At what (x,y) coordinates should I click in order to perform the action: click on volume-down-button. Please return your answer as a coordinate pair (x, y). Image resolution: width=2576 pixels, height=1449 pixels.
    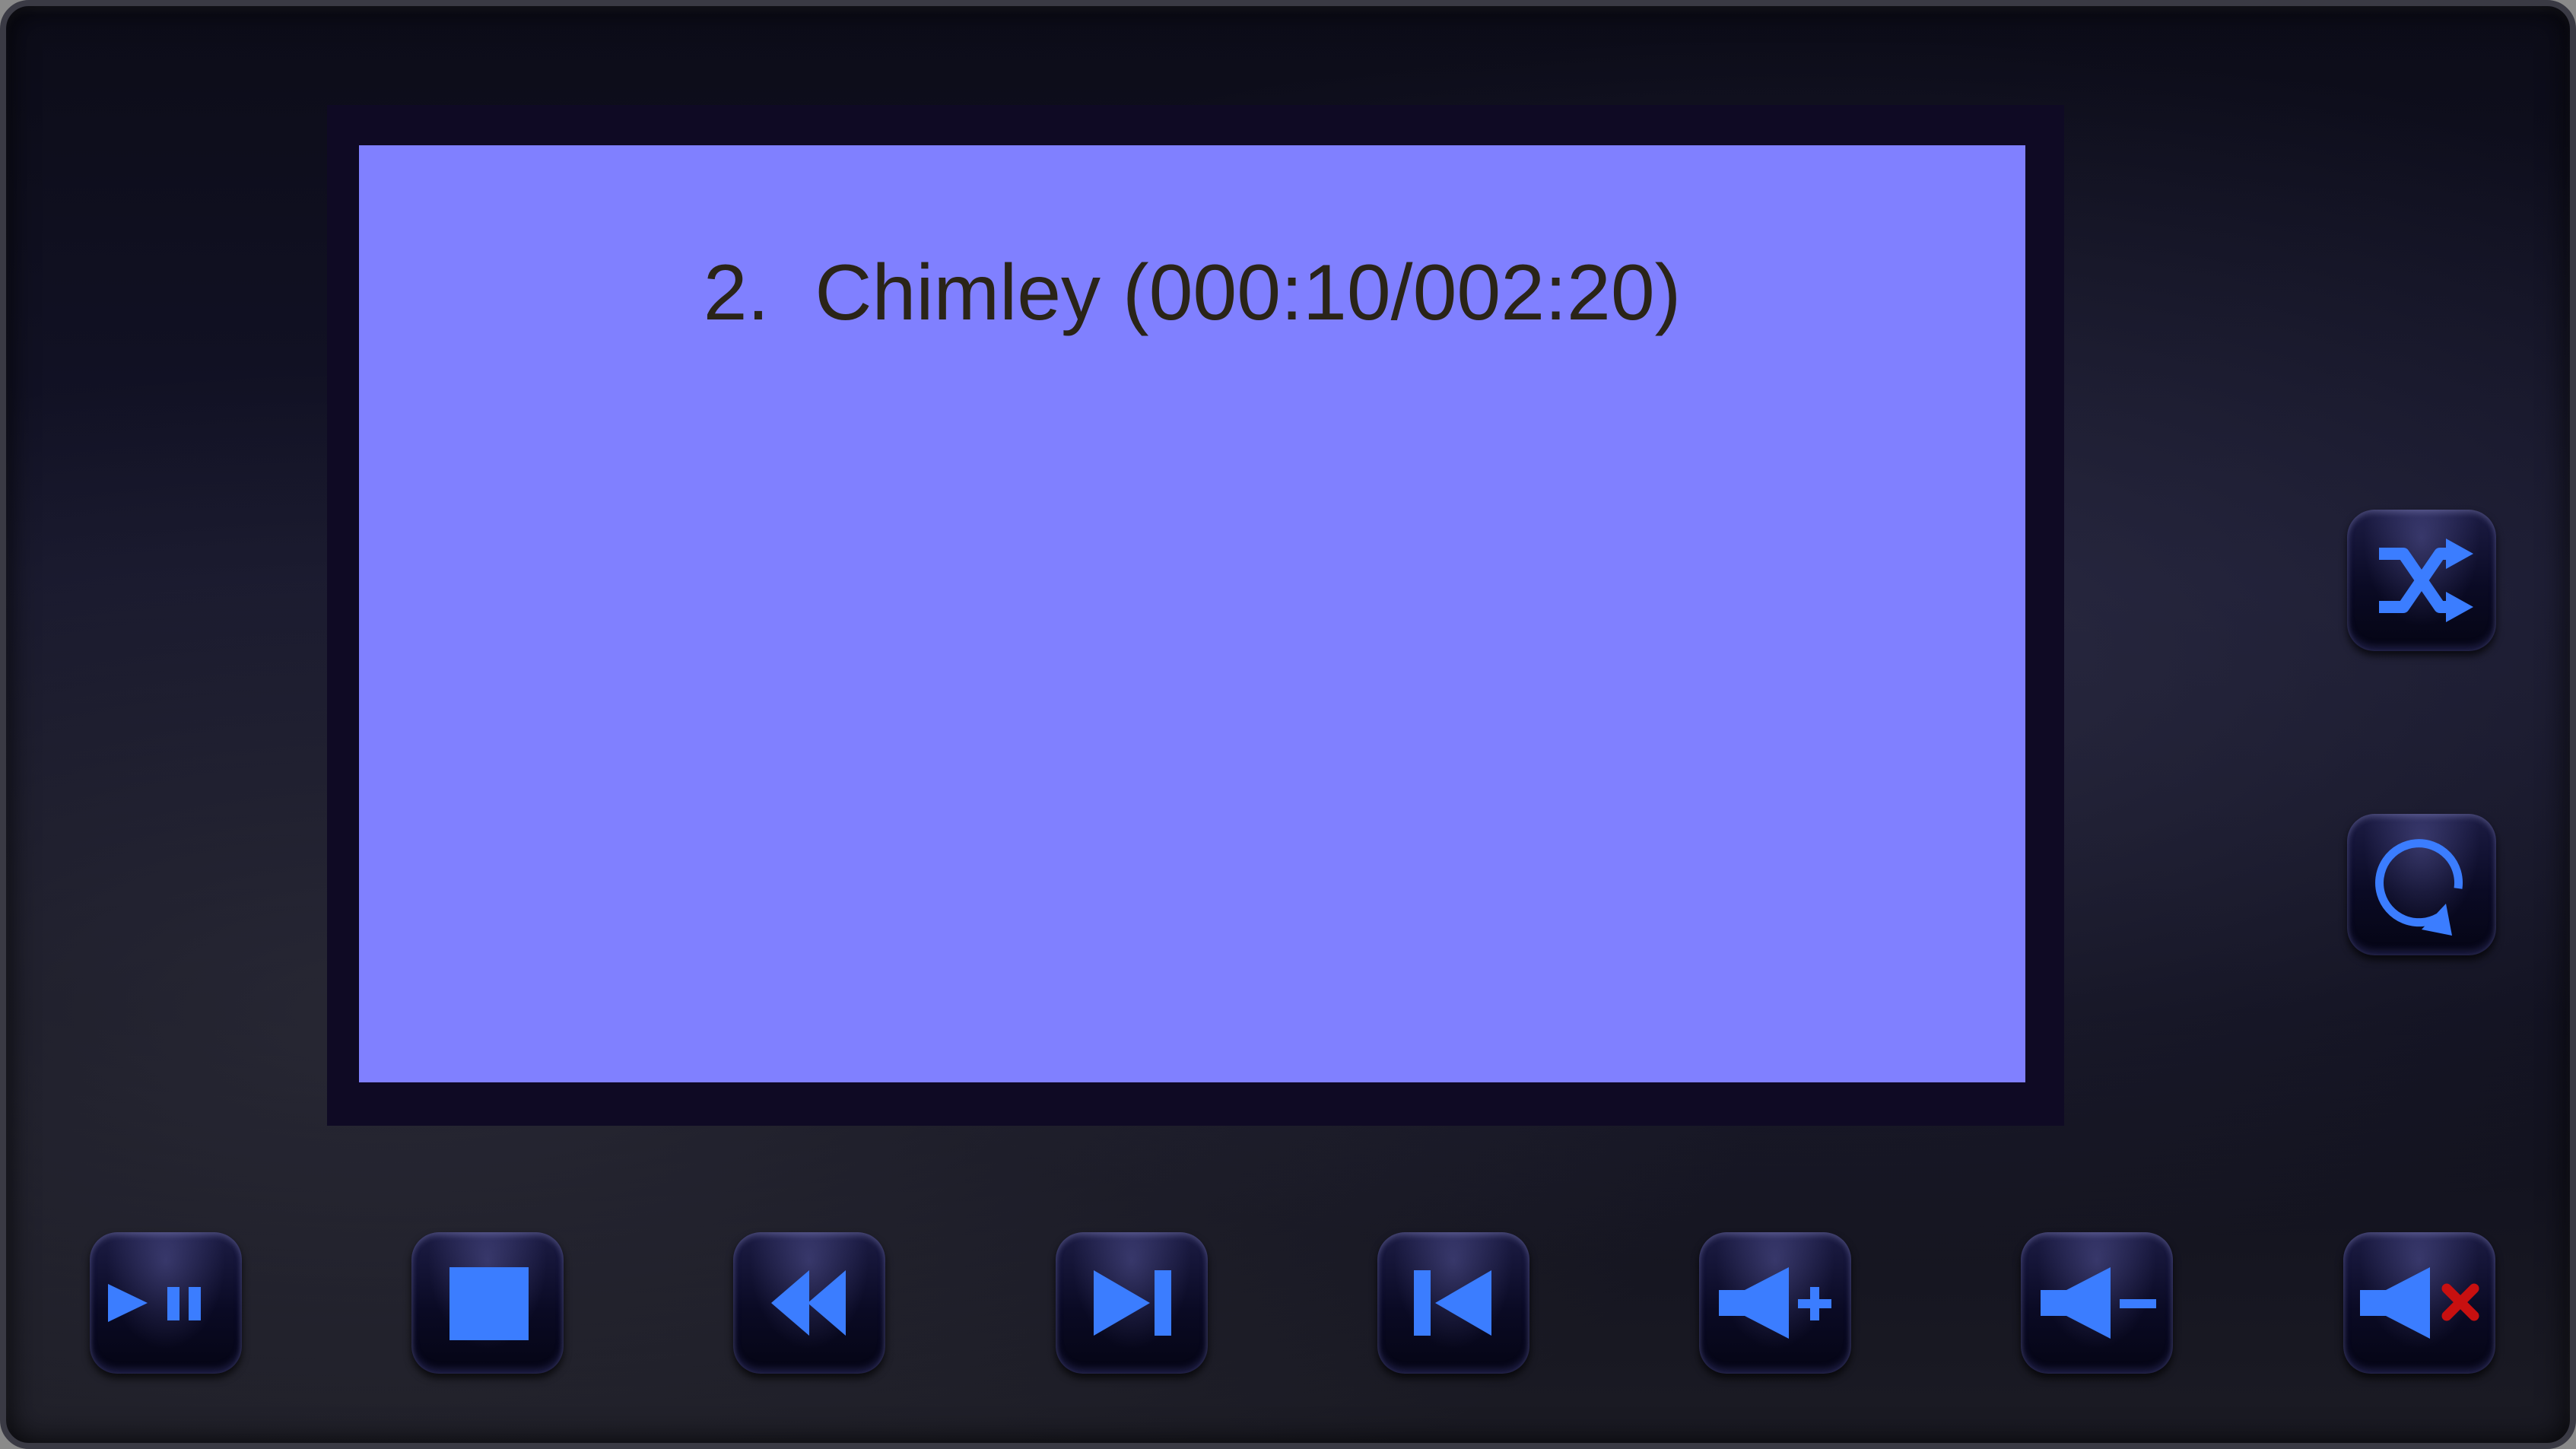
    Looking at the image, I should click on (2097, 1303).